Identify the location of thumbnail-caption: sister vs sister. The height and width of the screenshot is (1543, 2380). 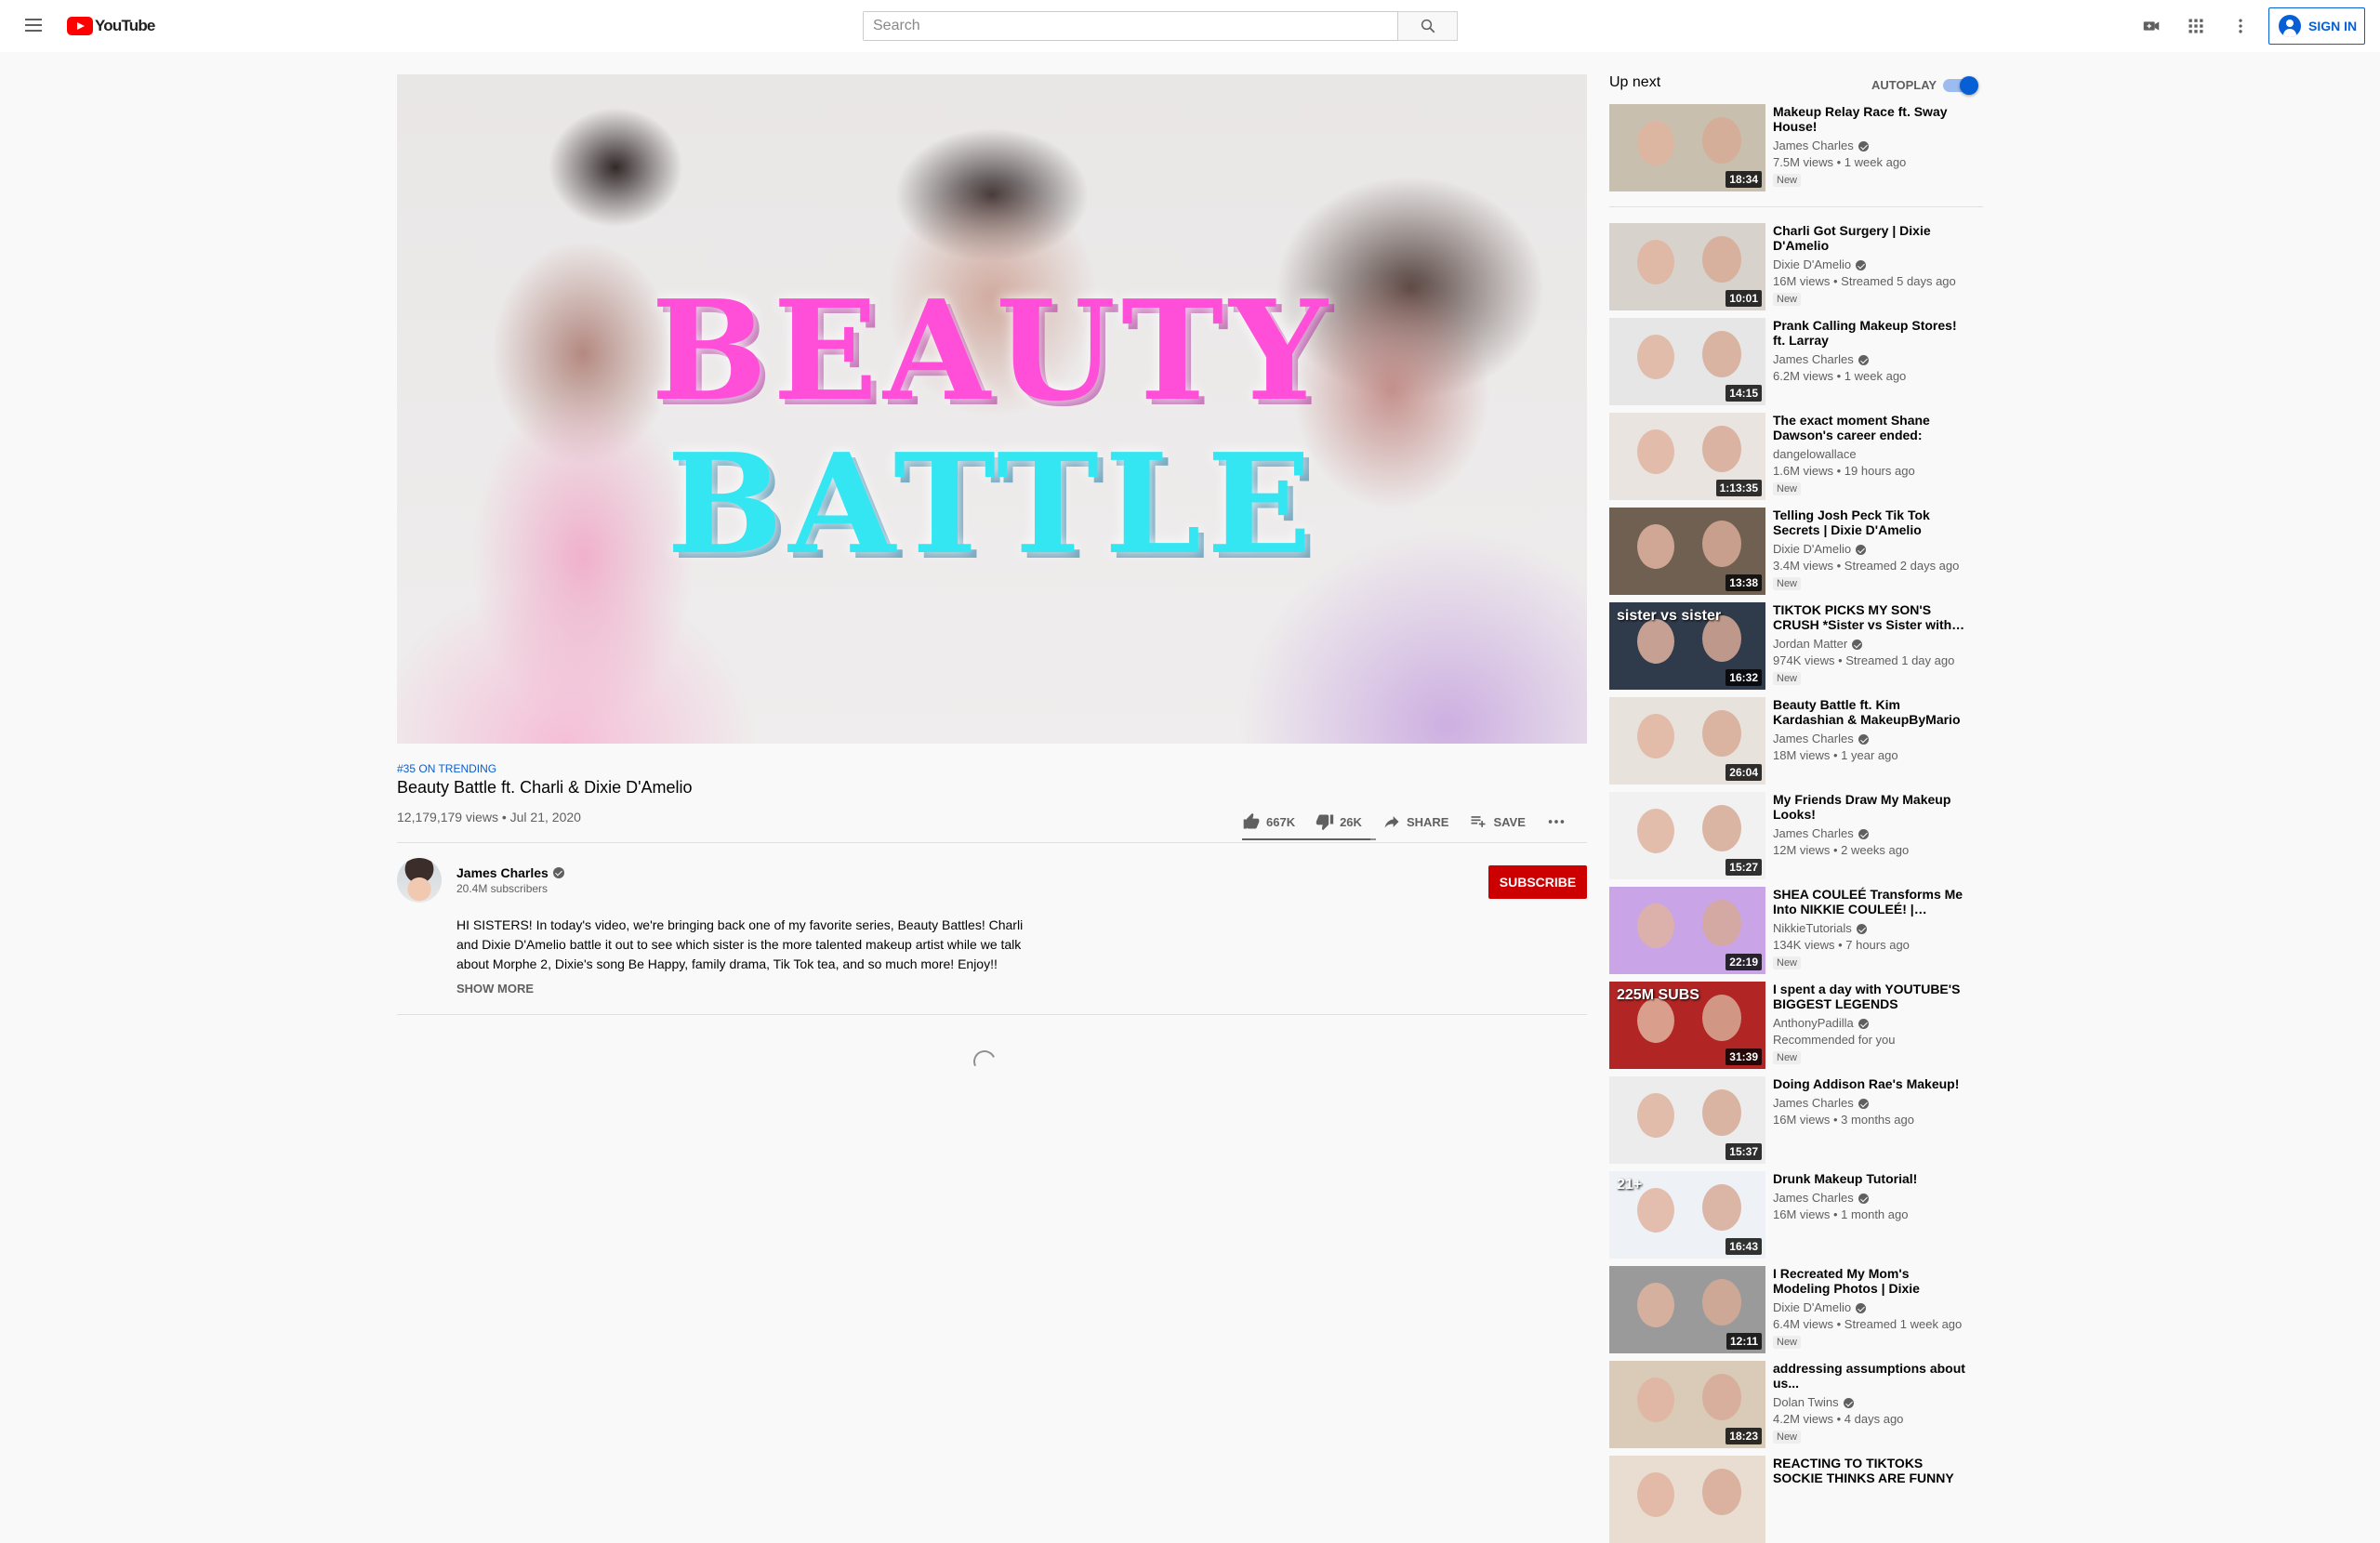
(1669, 616).